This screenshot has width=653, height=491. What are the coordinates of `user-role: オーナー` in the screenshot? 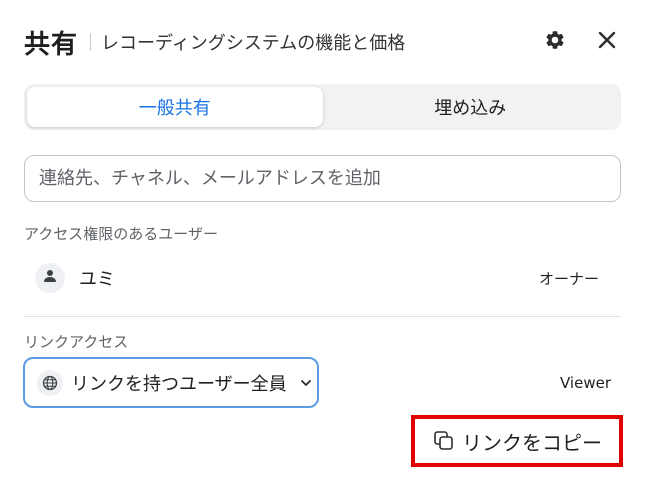 It's located at (568, 278).